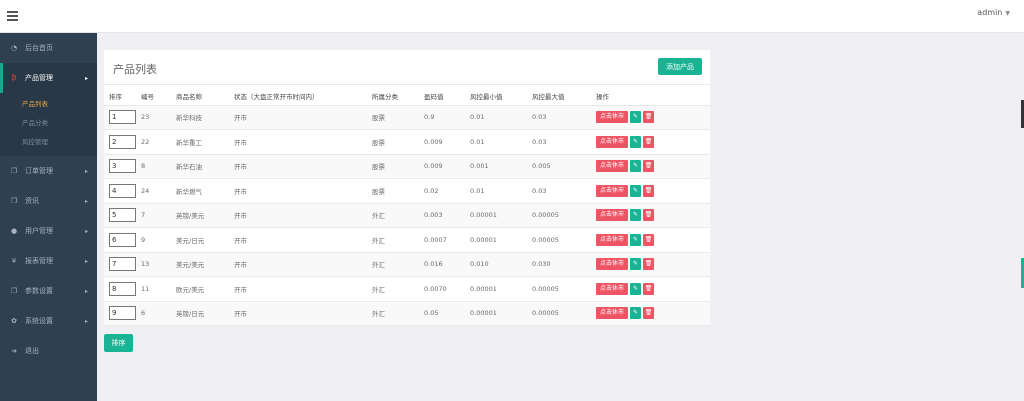  What do you see at coordinates (393, 191) in the screenshot?
I see `category-cell: 股票` at bounding box center [393, 191].